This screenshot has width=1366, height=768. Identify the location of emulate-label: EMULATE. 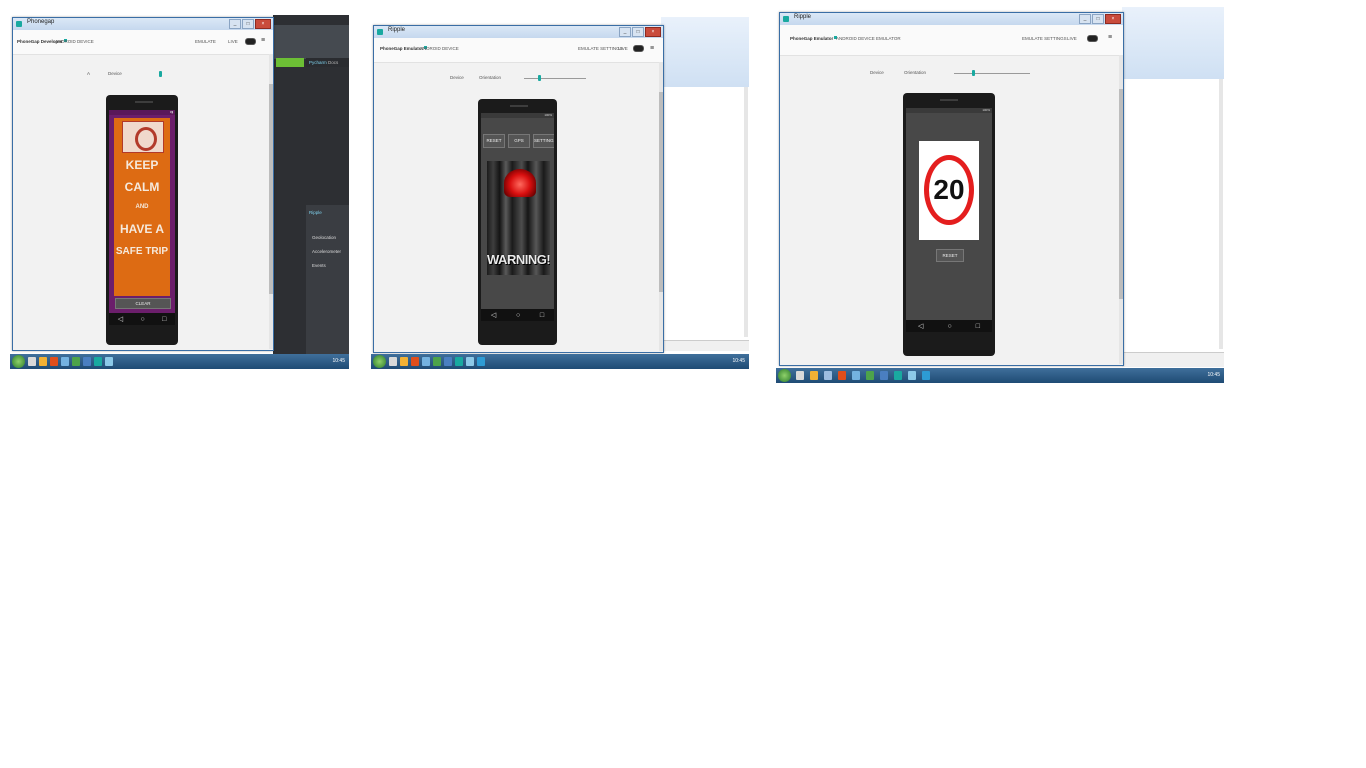
(205, 41).